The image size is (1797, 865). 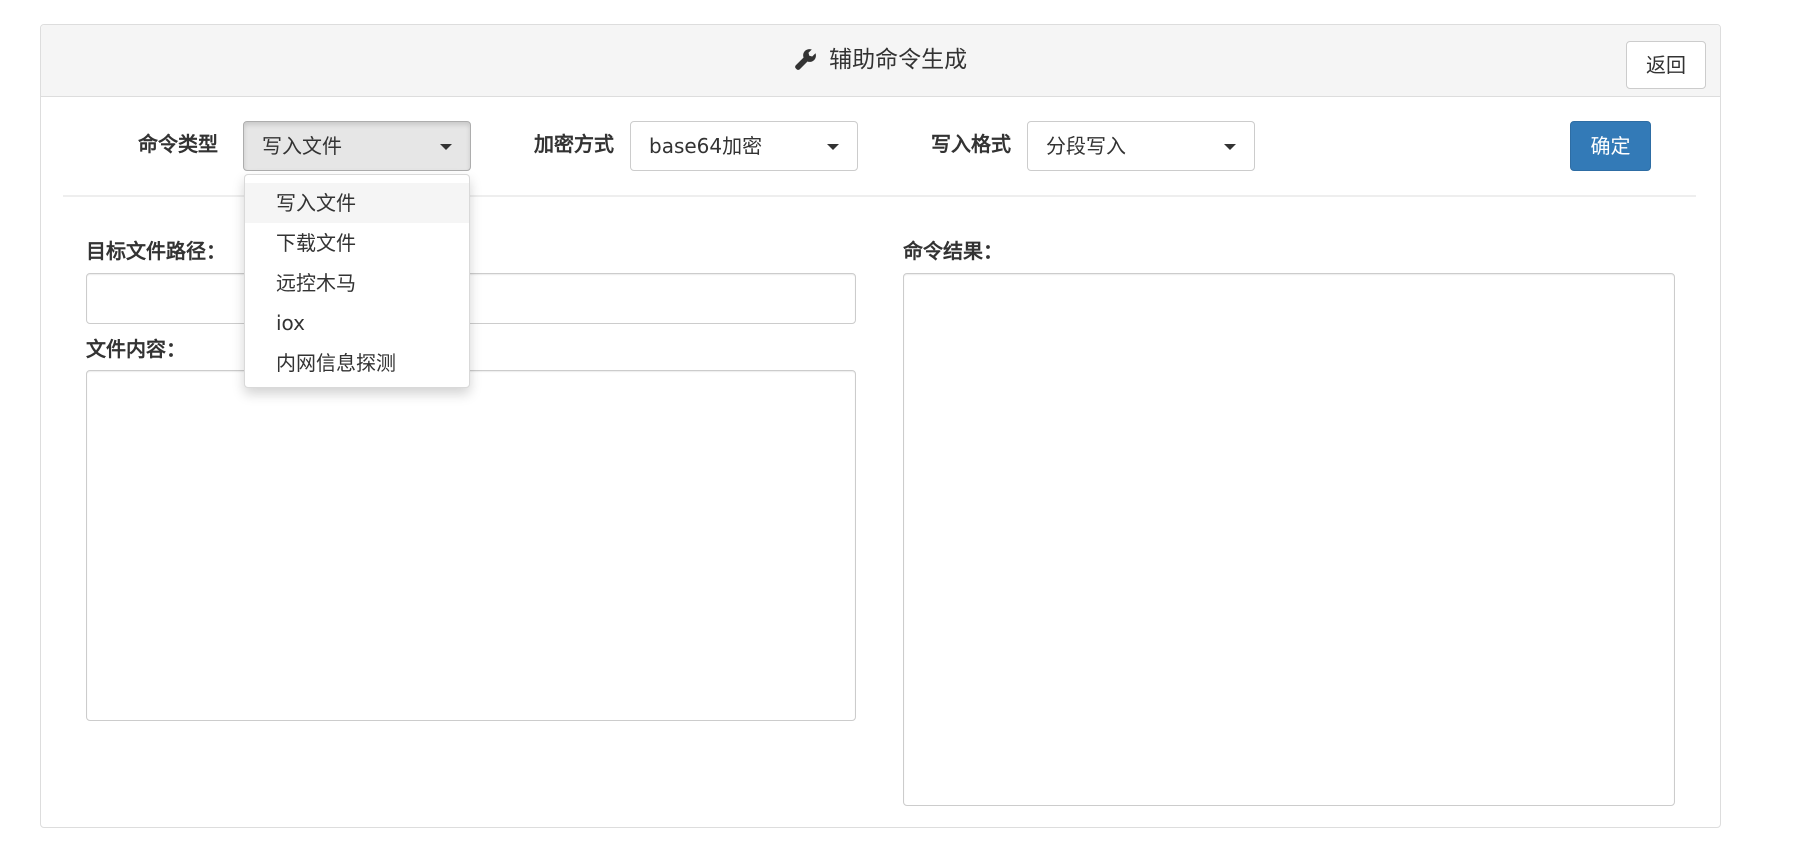 I want to click on panel-heading: 辅助命令生成 返回, so click(x=880, y=61).